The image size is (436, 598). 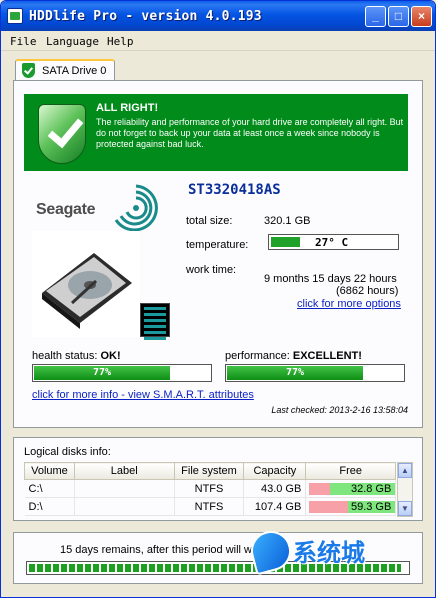 I want to click on app-icon, so click(x=15, y=16).